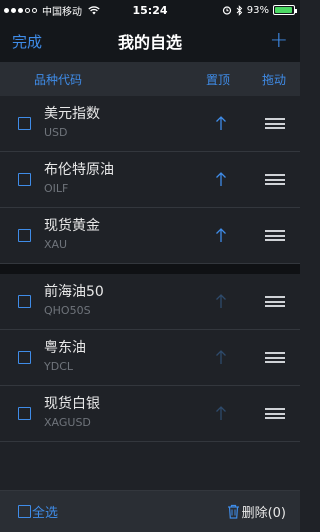  Describe the element at coordinates (56, 244) in the screenshot. I see `instrument-code: XAU` at that location.